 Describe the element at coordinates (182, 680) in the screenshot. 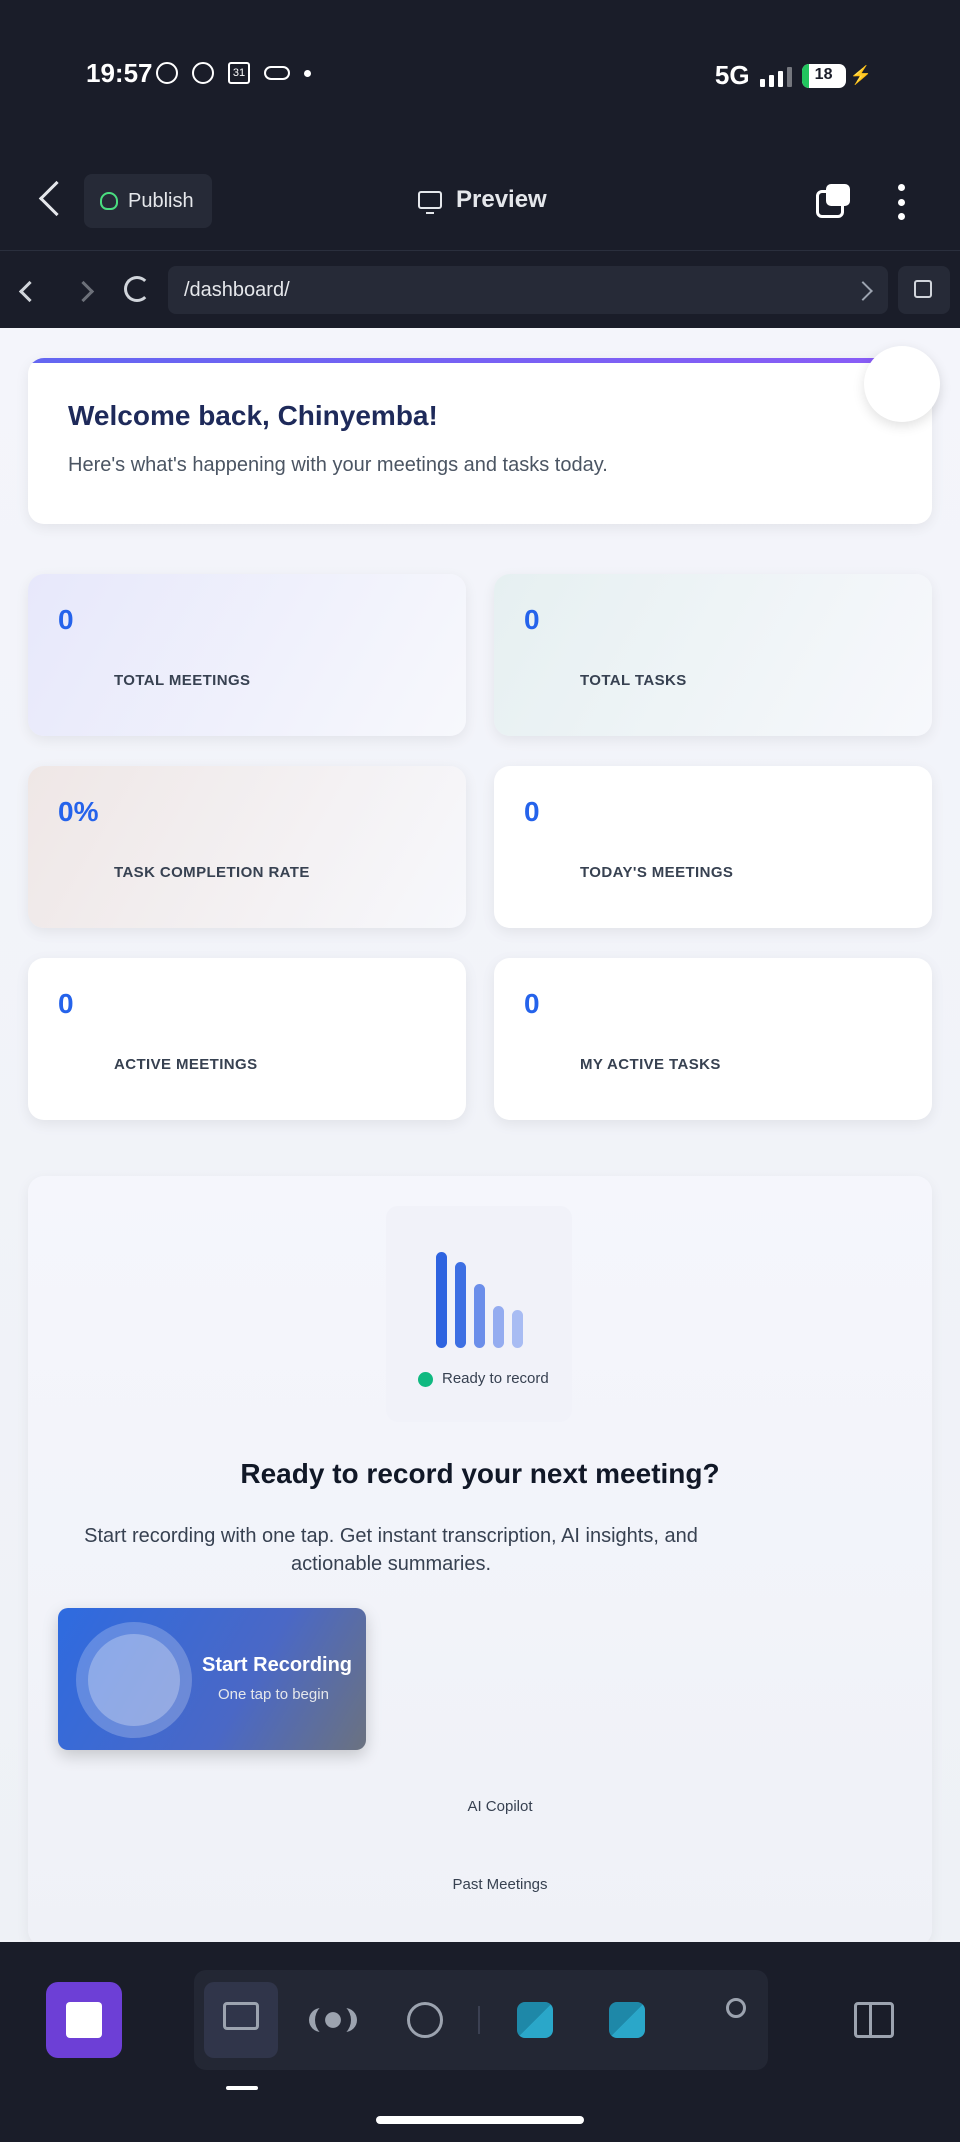

I see `stat-label: TOTAL MEETINGS` at that location.